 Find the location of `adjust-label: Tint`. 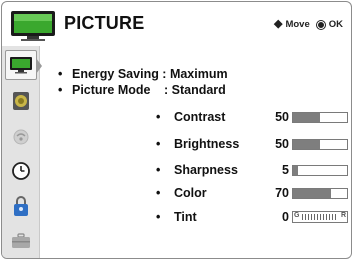

adjust-label: Tint is located at coordinates (185, 217).